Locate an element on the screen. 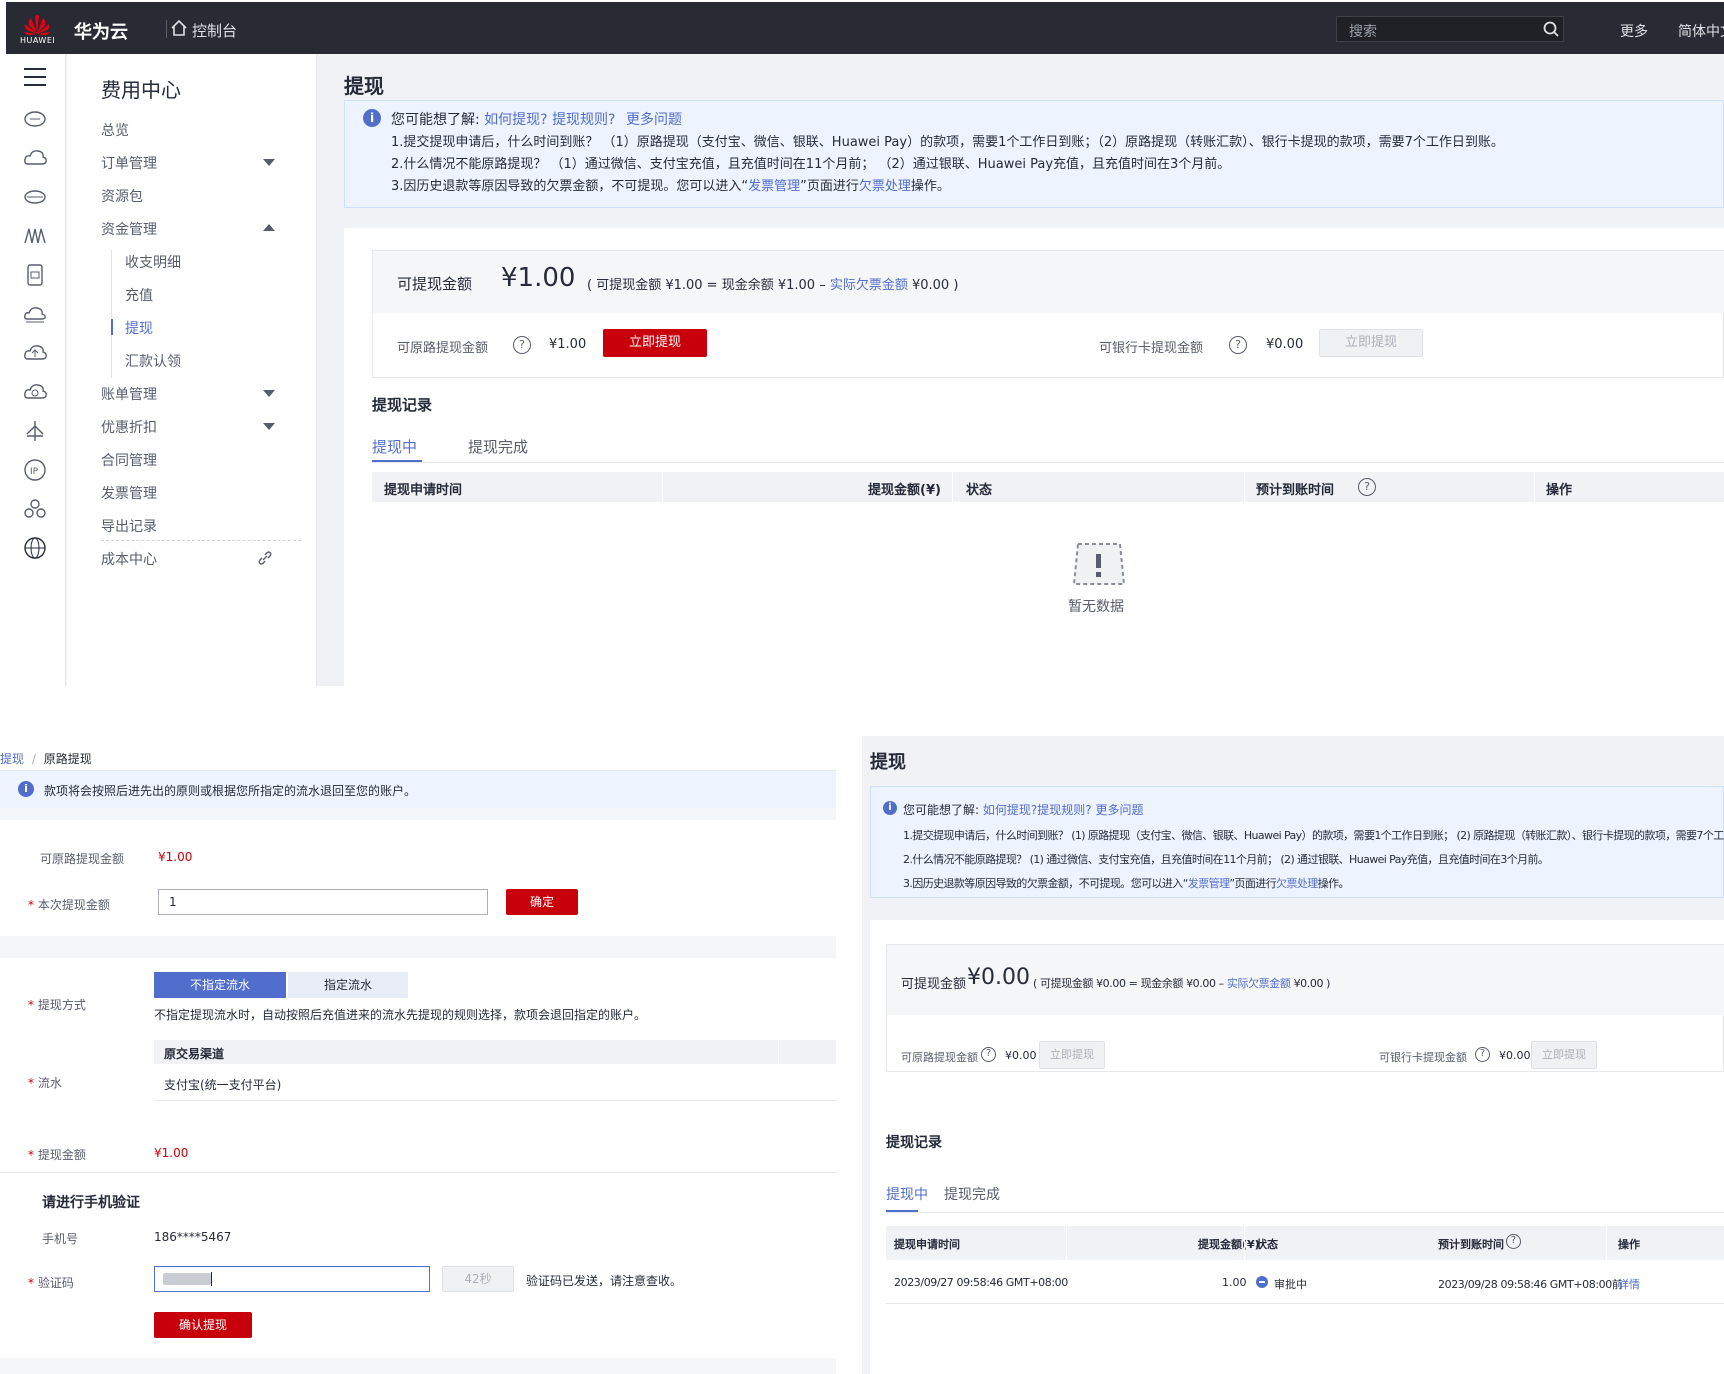 This screenshot has width=1724, height=1374. confirm-amount-button: 确定 is located at coordinates (542, 902).